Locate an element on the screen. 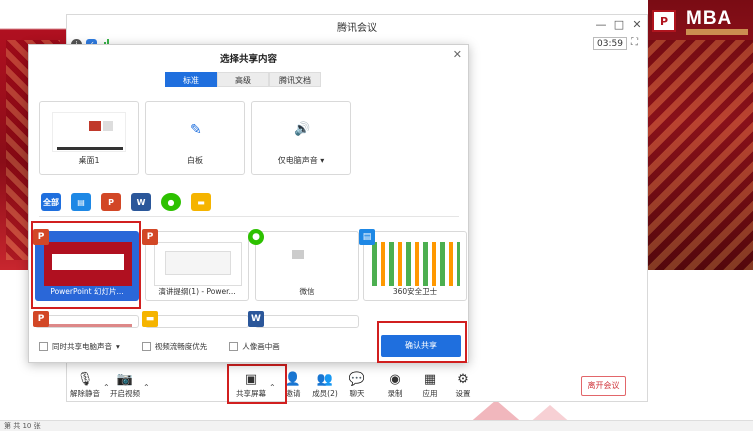 The width and height of the screenshot is (753, 431). desktop-tile: 桌面1 is located at coordinates (89, 138).